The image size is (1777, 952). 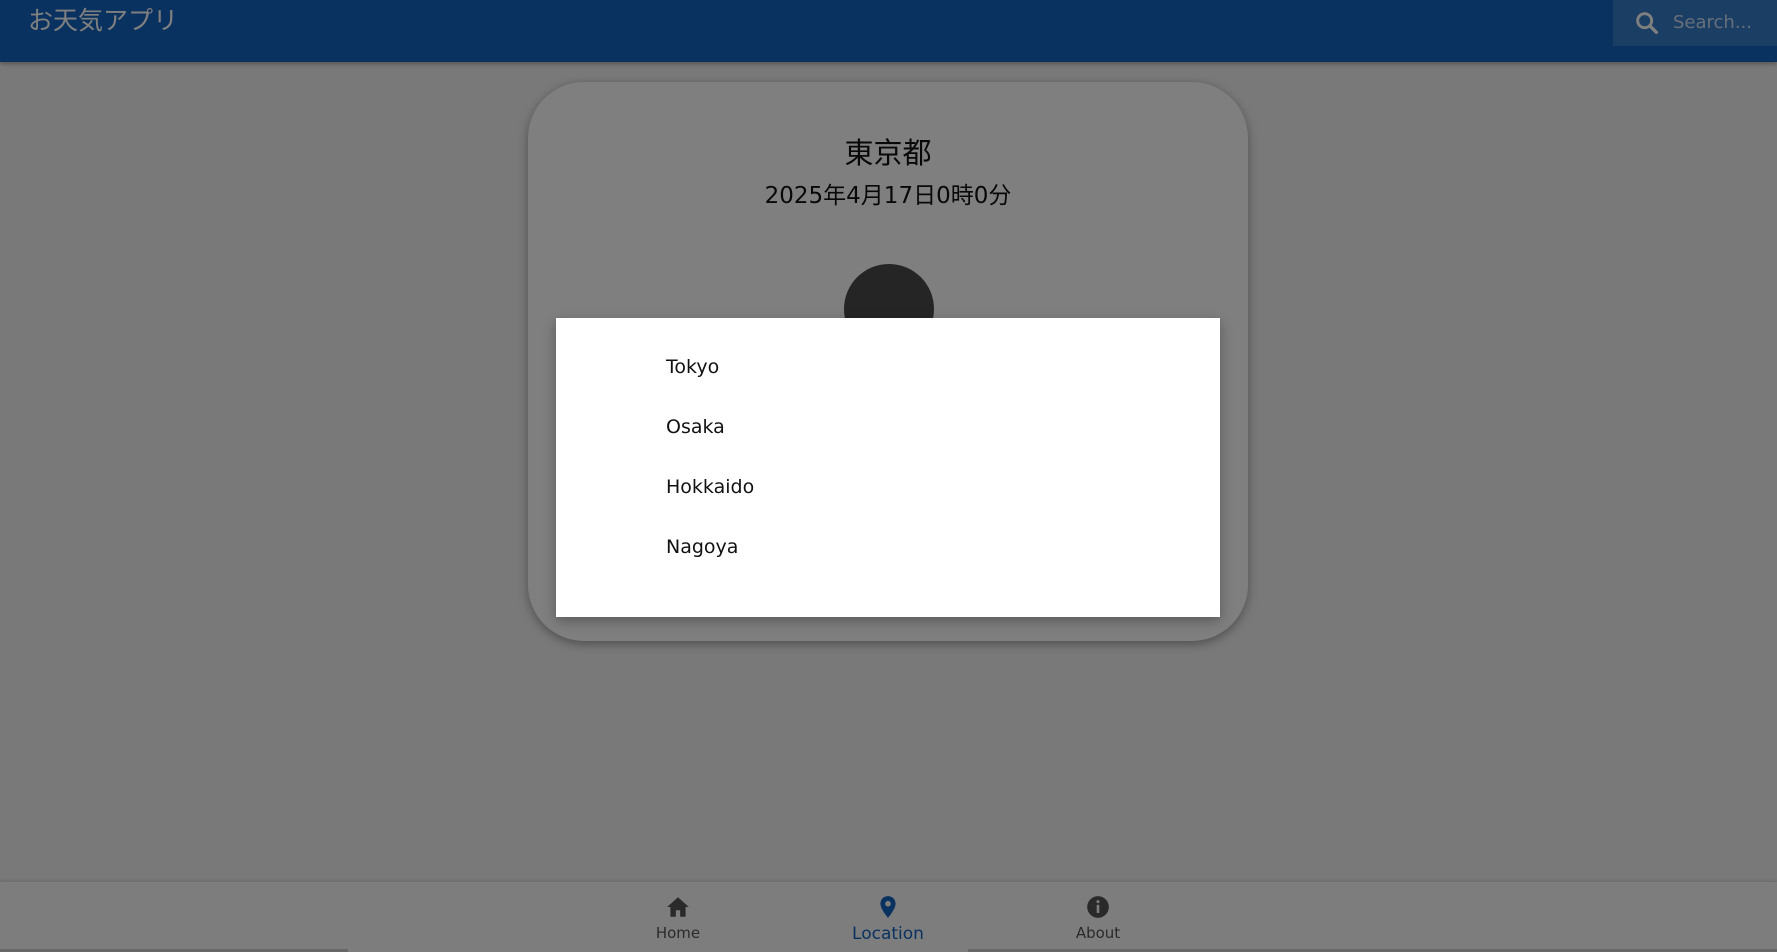 What do you see at coordinates (710, 487) in the screenshot?
I see `menu-item-label: Hokkaido` at bounding box center [710, 487].